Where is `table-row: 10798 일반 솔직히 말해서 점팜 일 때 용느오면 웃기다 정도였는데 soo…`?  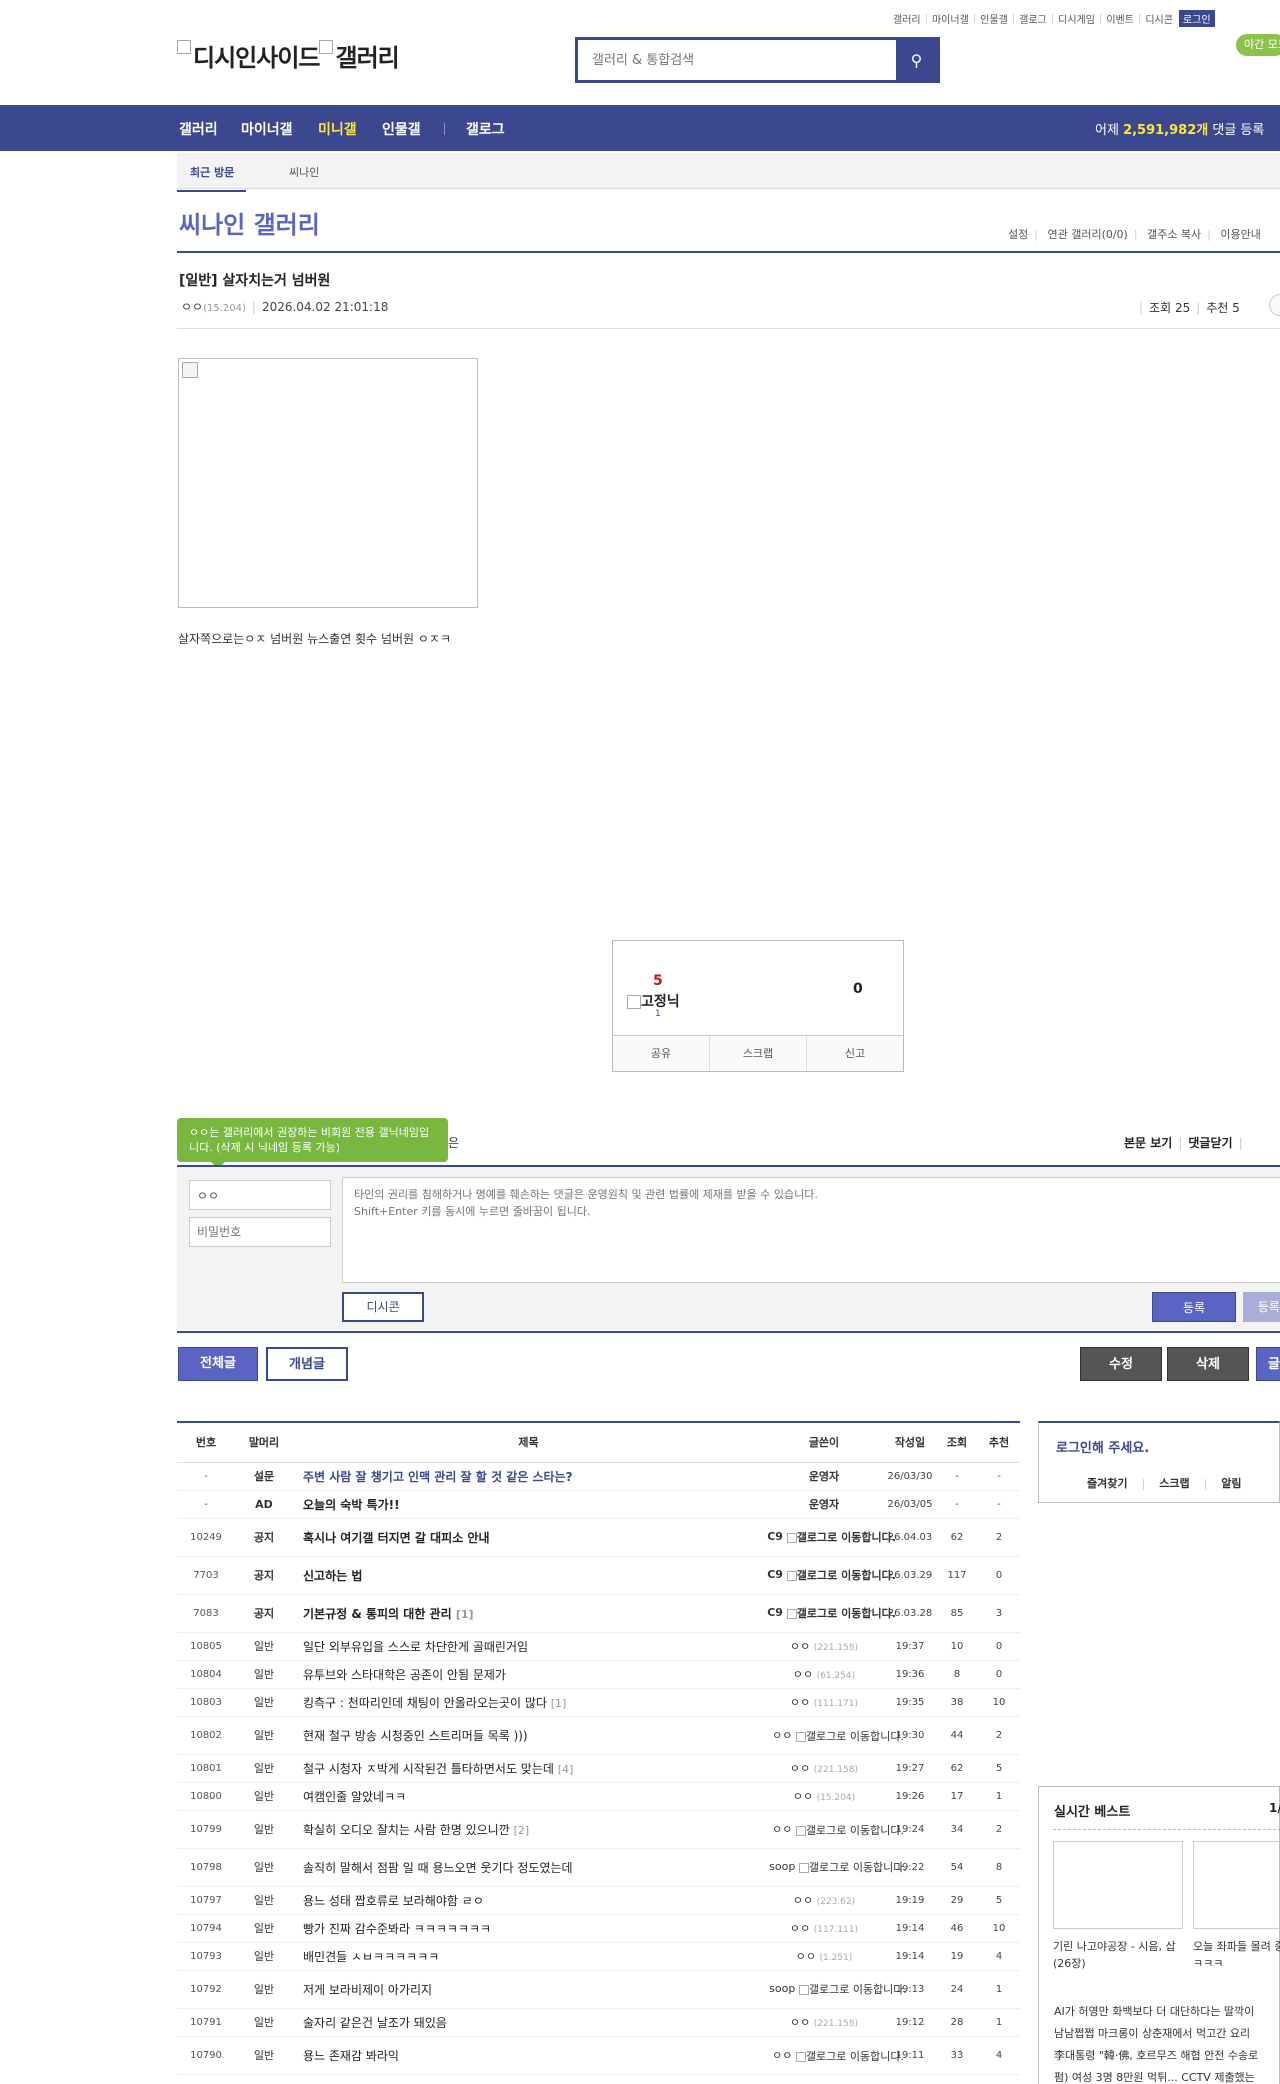
table-row: 10798 일반 솔직히 말해서 점팜 일 때 용느오면 웃기다 정도였는데 soo… is located at coordinates (598, 1867).